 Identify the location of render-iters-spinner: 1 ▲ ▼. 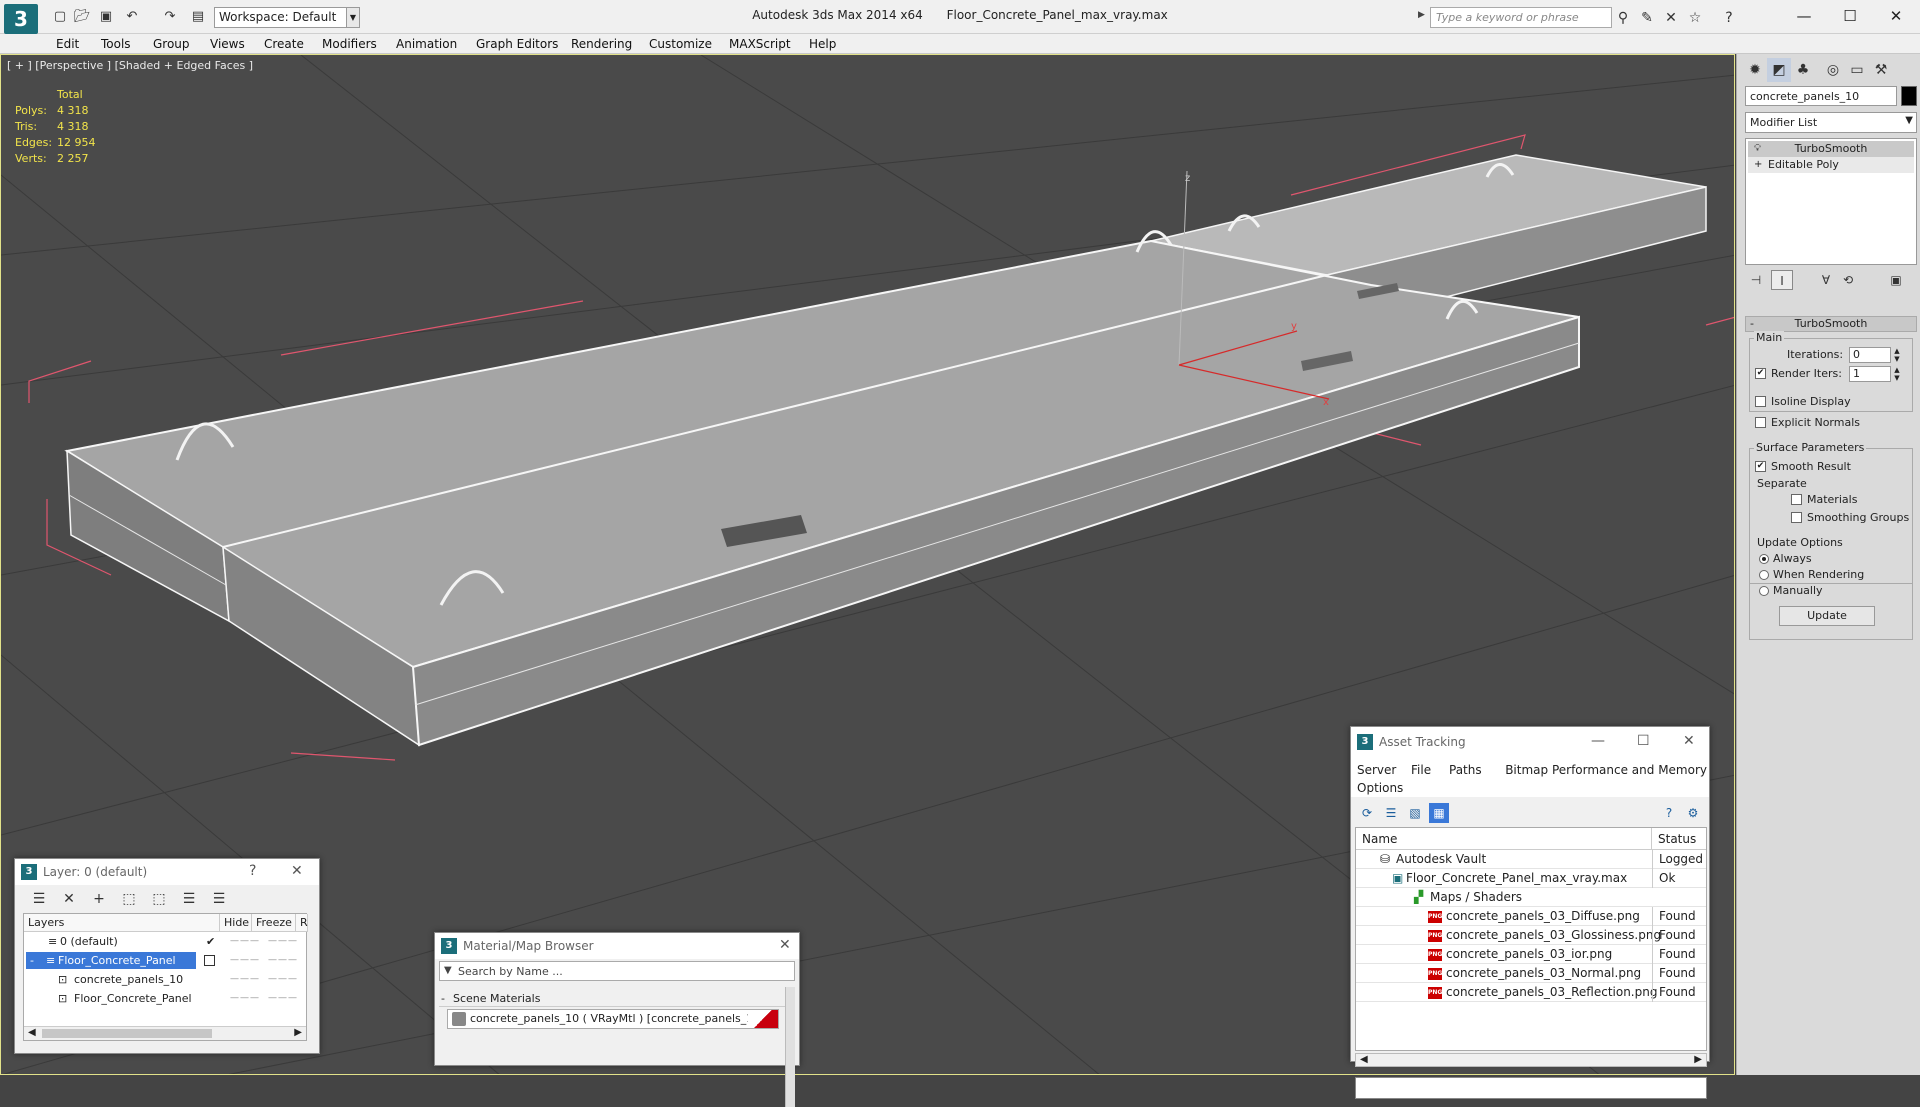
(1874, 374).